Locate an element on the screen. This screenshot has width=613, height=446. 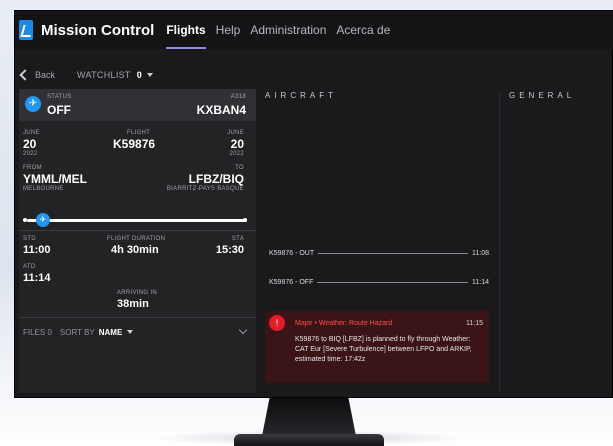
sta-label: STA is located at coordinates (237, 239).